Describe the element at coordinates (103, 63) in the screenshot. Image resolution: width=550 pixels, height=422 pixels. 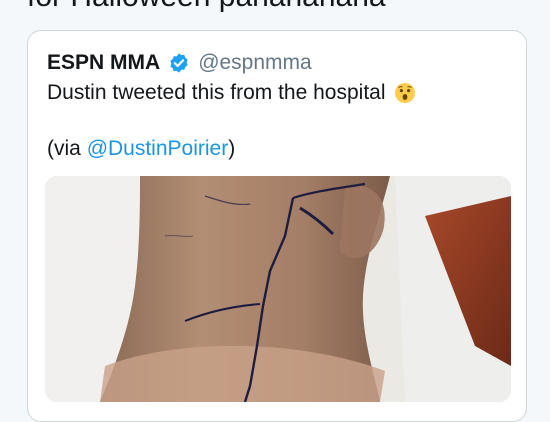
I see `author-name: ESPN MMA` at that location.